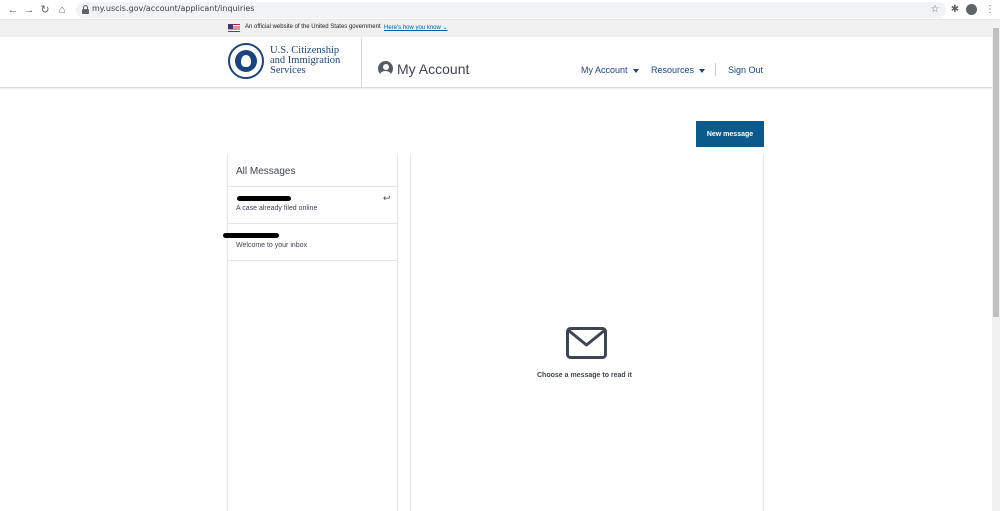 Image resolution: width=1000 pixels, height=511 pixels. Describe the element at coordinates (45, 10) in the screenshot. I see `reload-icon: ↻` at that location.